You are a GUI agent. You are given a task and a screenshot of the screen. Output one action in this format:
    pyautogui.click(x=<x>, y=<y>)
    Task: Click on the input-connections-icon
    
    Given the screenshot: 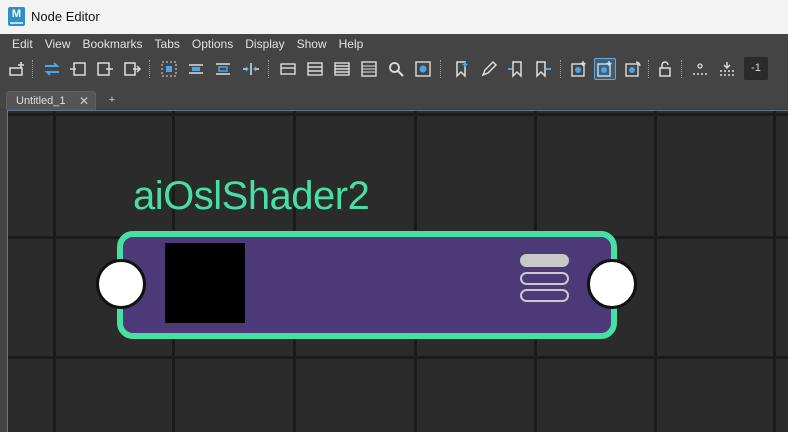 What is the action you would take?
    pyautogui.click(x=78, y=69)
    